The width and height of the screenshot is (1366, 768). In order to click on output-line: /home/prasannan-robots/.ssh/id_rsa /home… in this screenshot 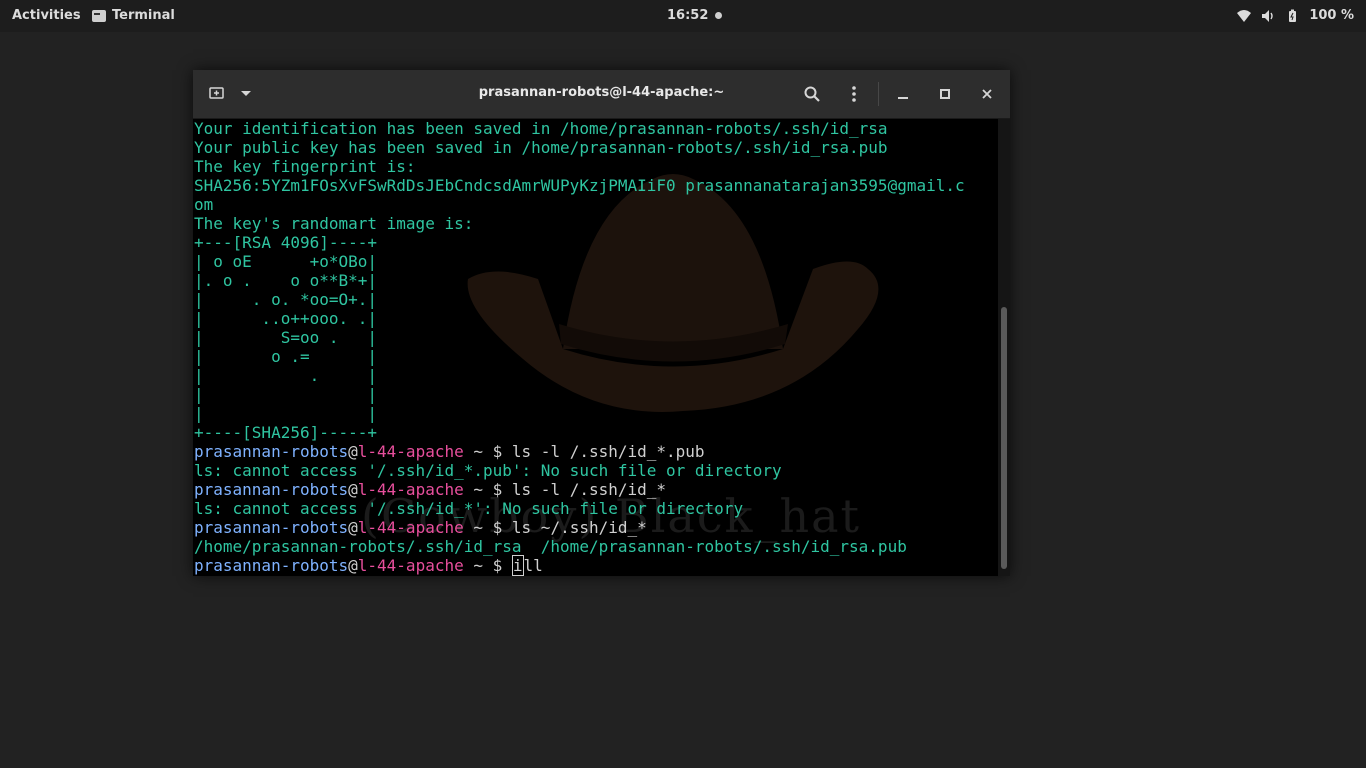, I will do `click(550, 546)`.